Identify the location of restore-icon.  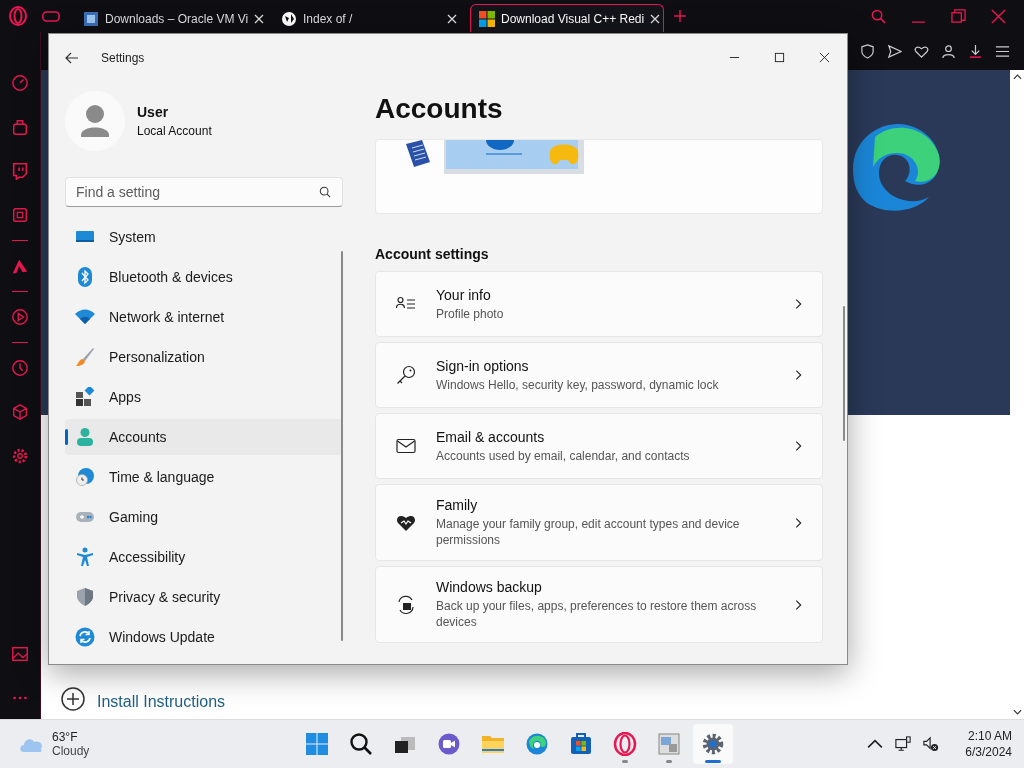
(958, 16).